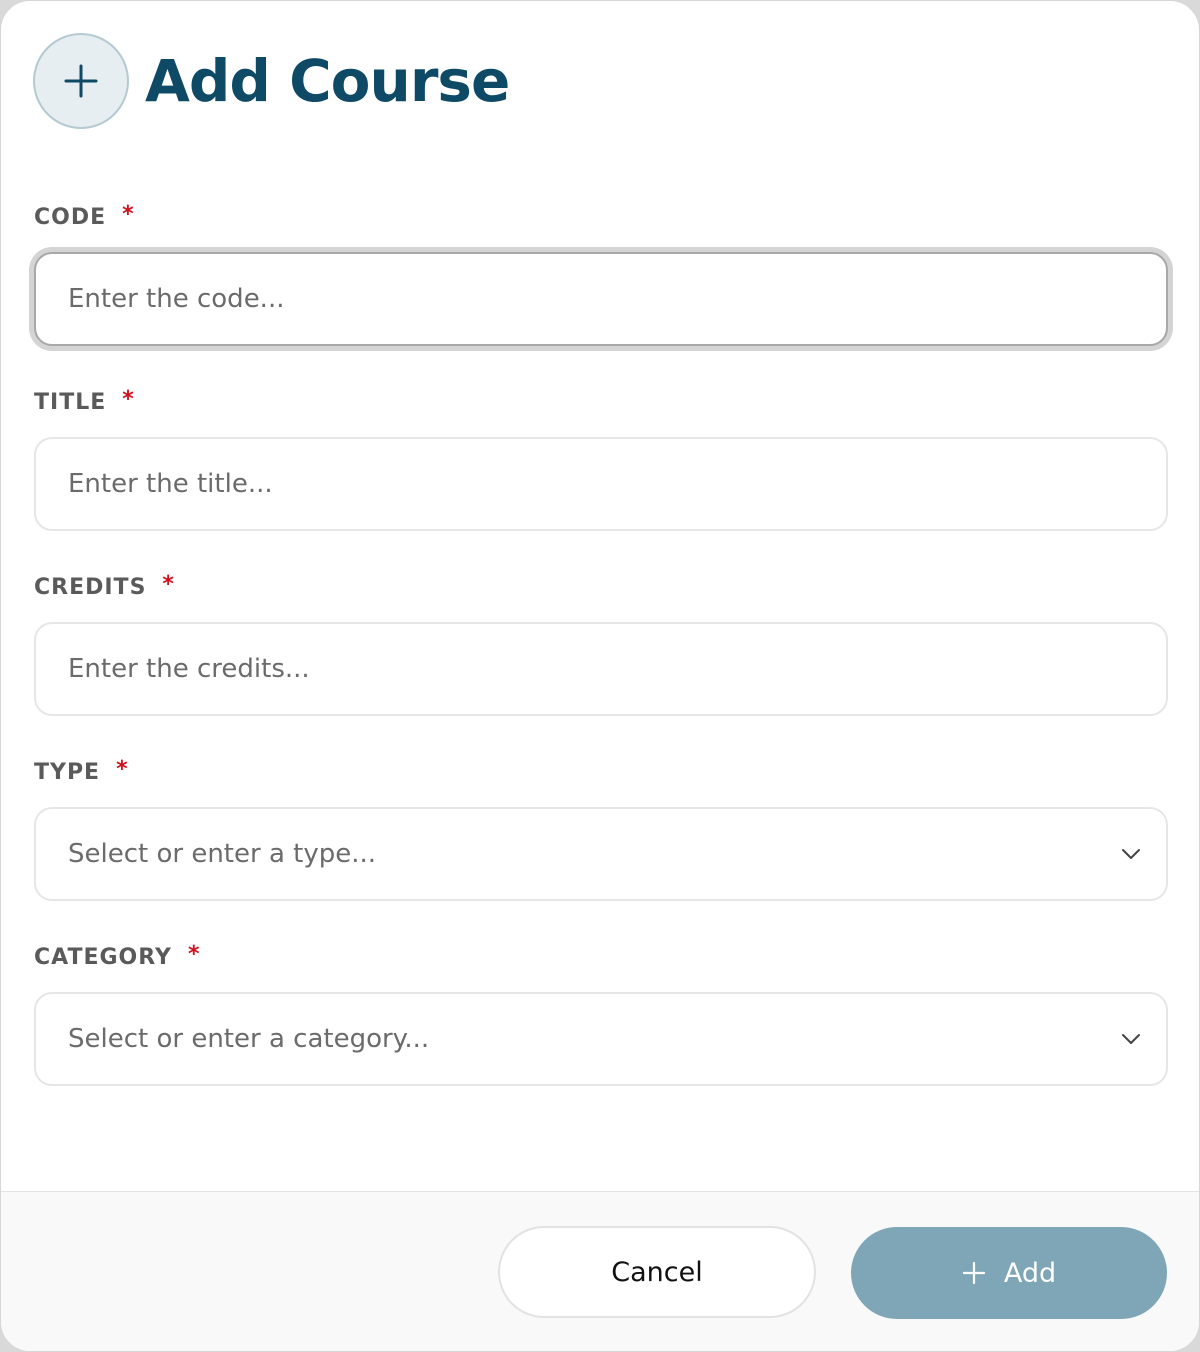  I want to click on add-button: Add, so click(1009, 1273).